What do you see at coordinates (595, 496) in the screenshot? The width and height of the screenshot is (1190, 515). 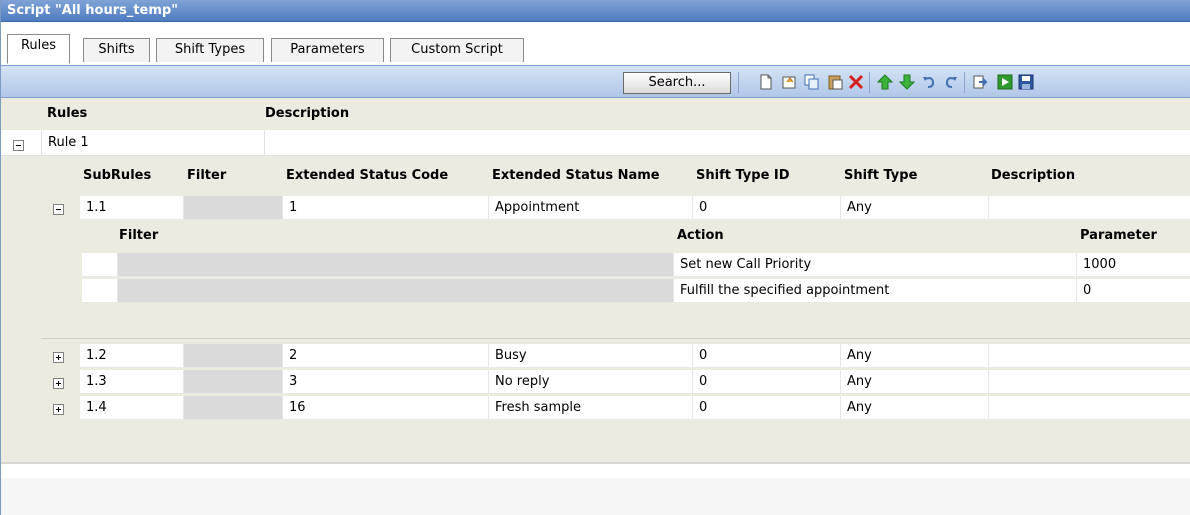 I see `empty-area` at bounding box center [595, 496].